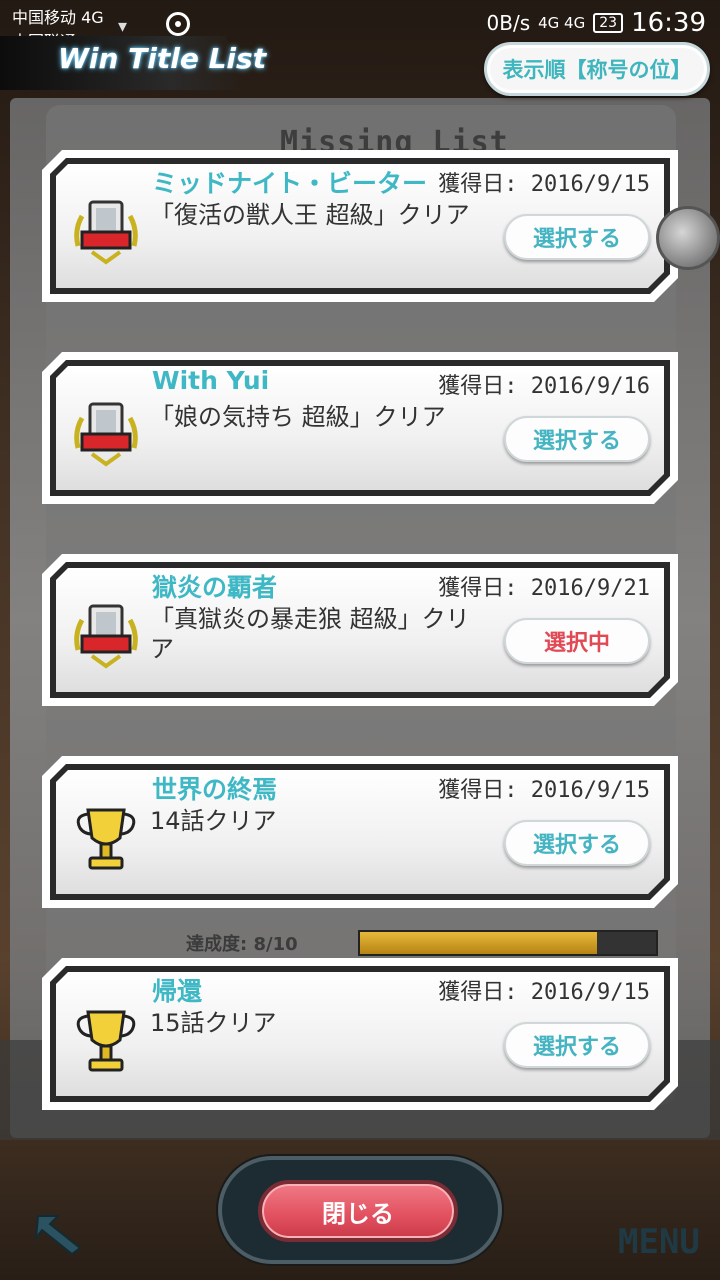 The image size is (720, 1280). What do you see at coordinates (360, 832) in the screenshot?
I see `title-card: 世界の終焉 獲得日: 2016/9/15 14話クリア 選択する` at bounding box center [360, 832].